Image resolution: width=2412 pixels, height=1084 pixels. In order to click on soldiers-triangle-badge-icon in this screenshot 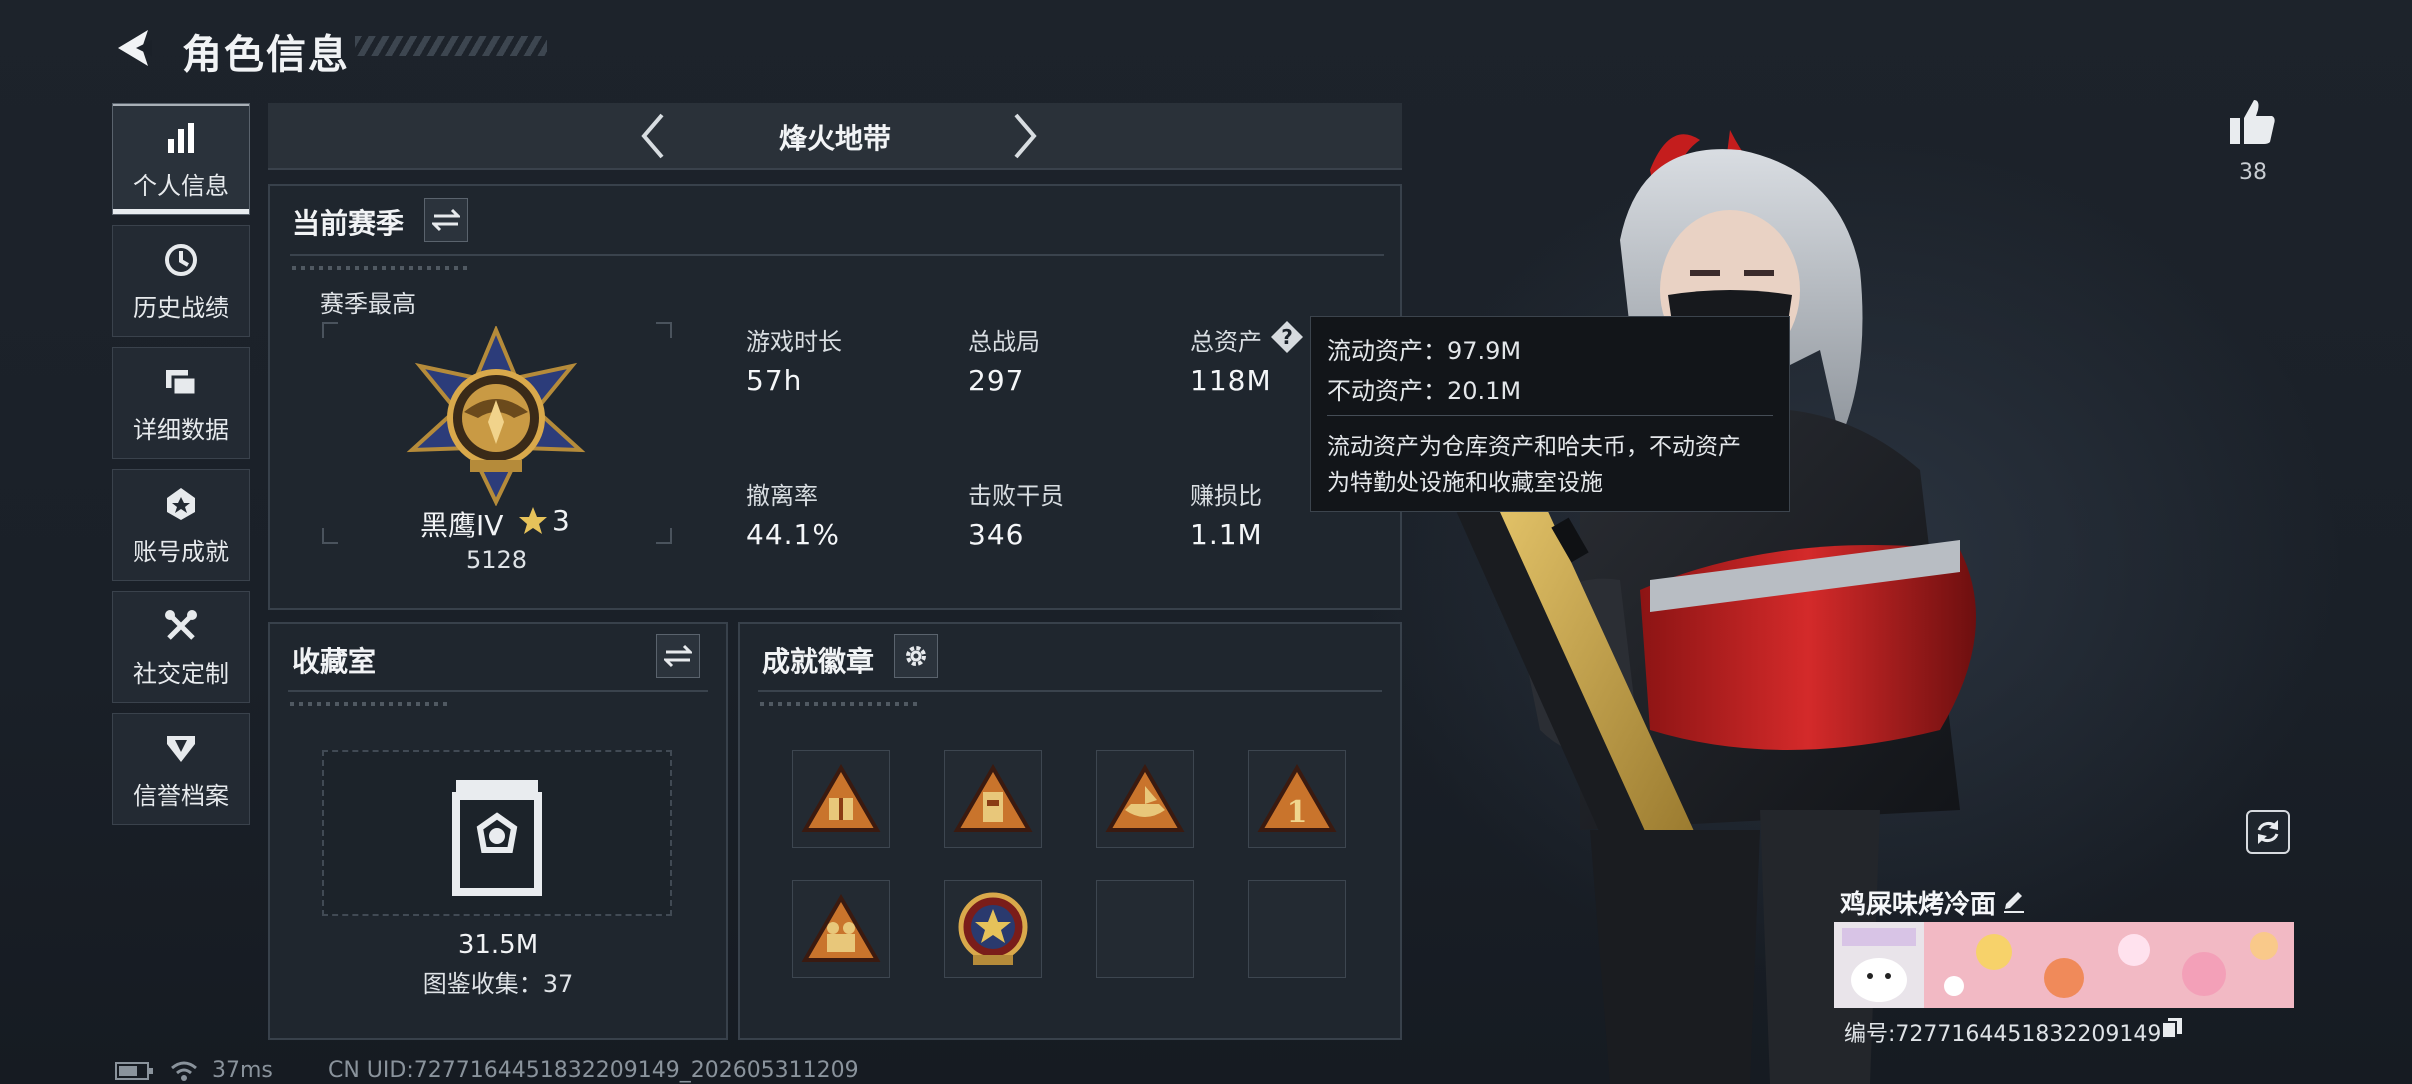, I will do `click(841, 928)`.